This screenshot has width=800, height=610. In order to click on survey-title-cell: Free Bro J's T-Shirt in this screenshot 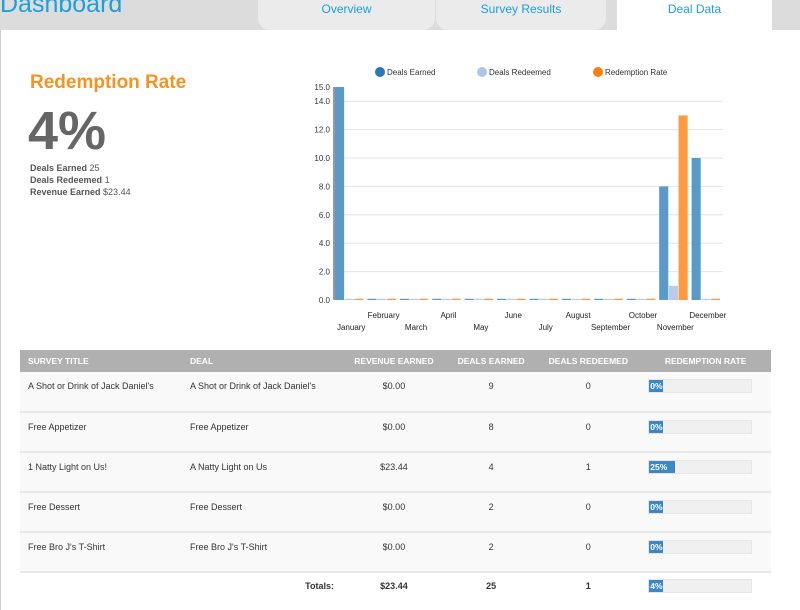, I will do `click(101, 552)`.